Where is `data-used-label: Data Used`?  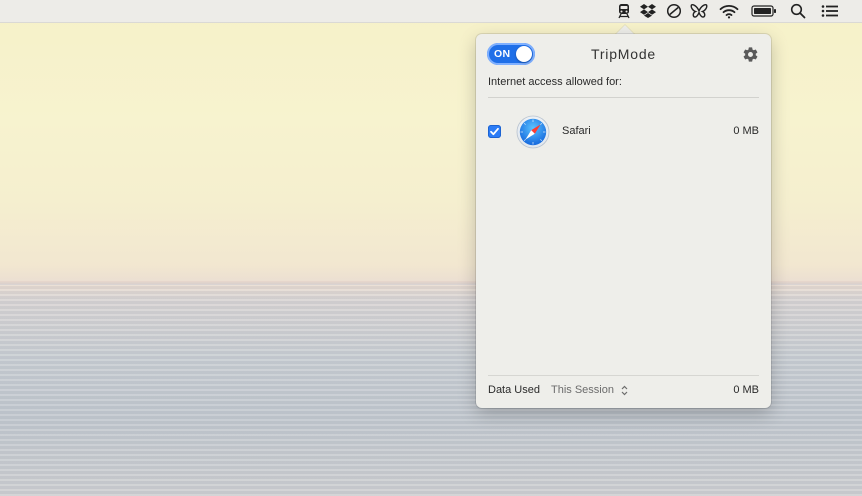
data-used-label: Data Used is located at coordinates (514, 390).